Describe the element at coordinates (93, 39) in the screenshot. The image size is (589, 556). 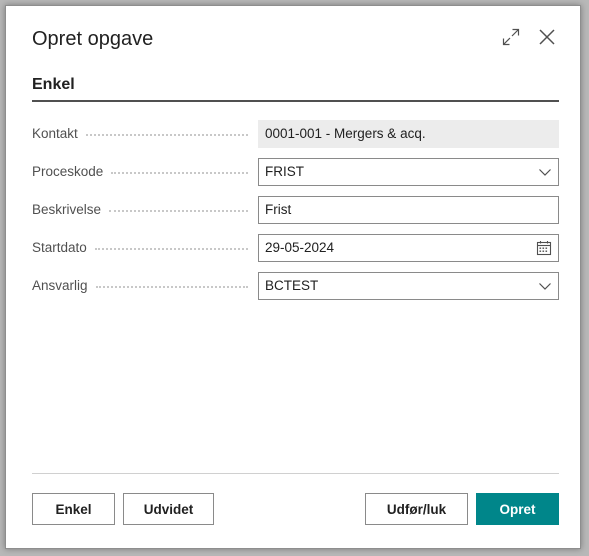
I see `dialog-title: Opret opgave` at that location.